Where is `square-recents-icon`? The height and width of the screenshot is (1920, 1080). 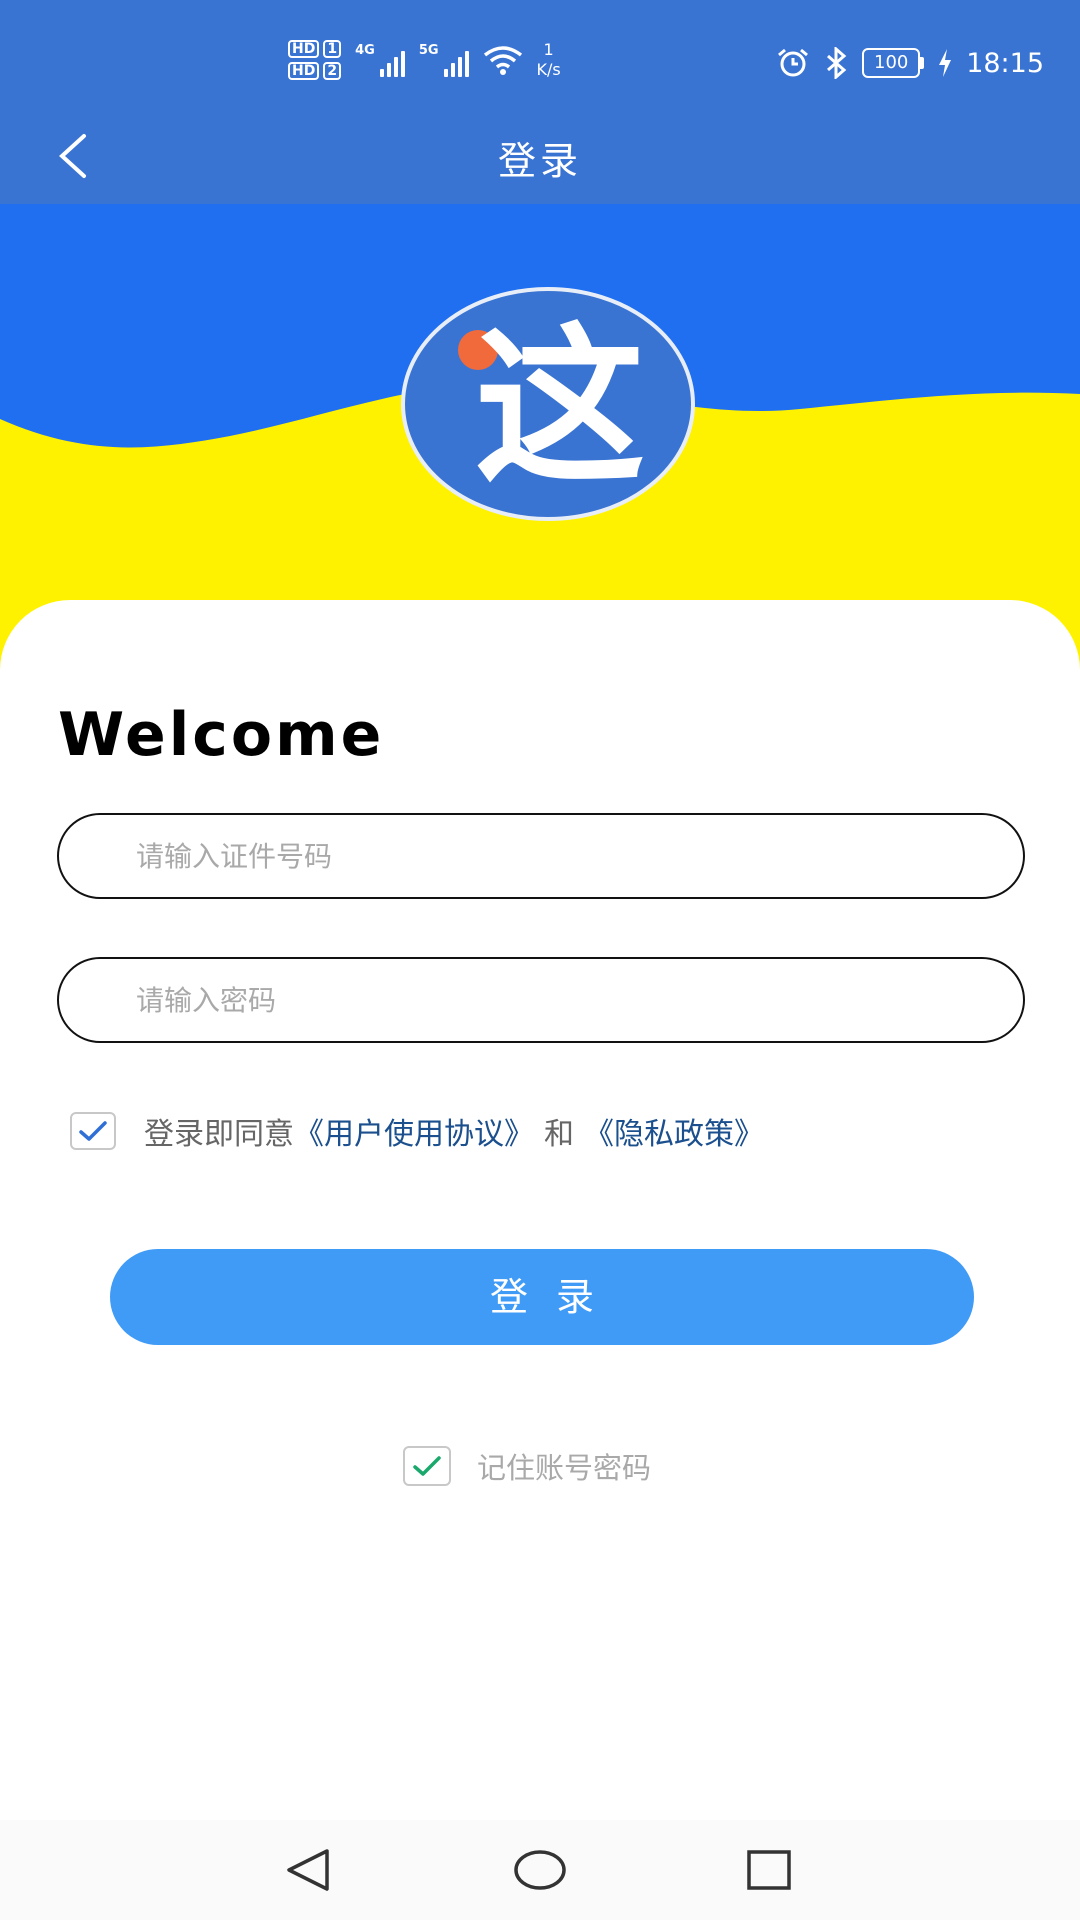
square-recents-icon is located at coordinates (769, 1870).